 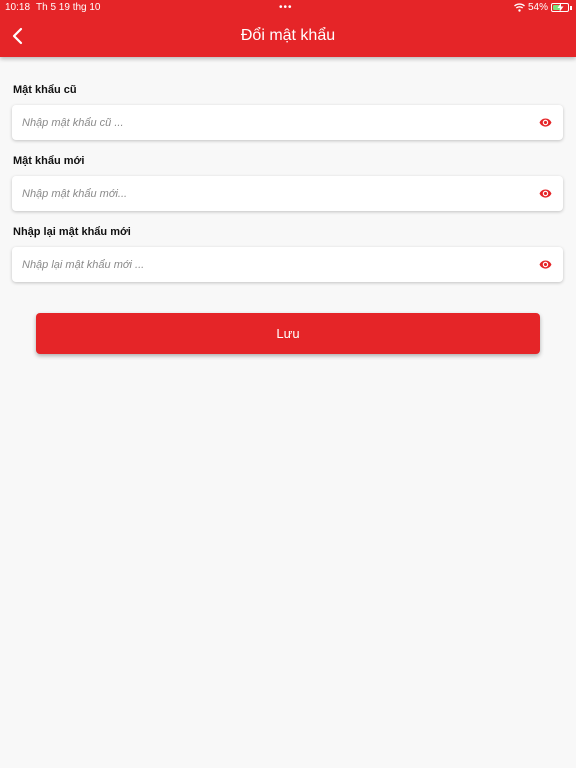 I want to click on battery-percent: 54%, so click(x=537, y=7).